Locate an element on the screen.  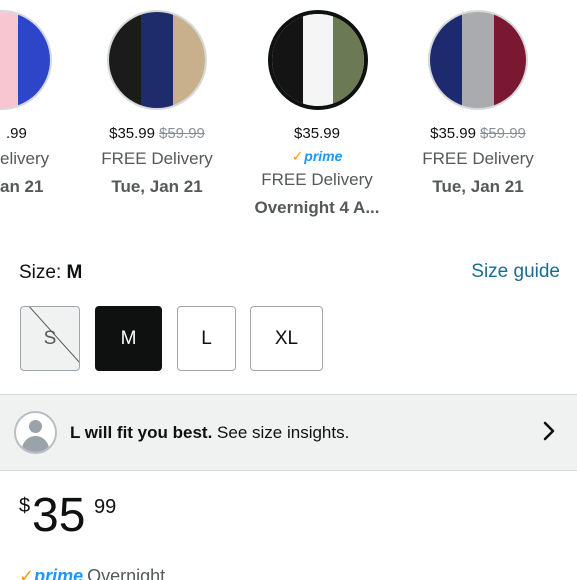
color-swatch-navy-grey-wine: $35.99 $59.99 FREE Delivery Tue, Jan 21 is located at coordinates (478, 115).